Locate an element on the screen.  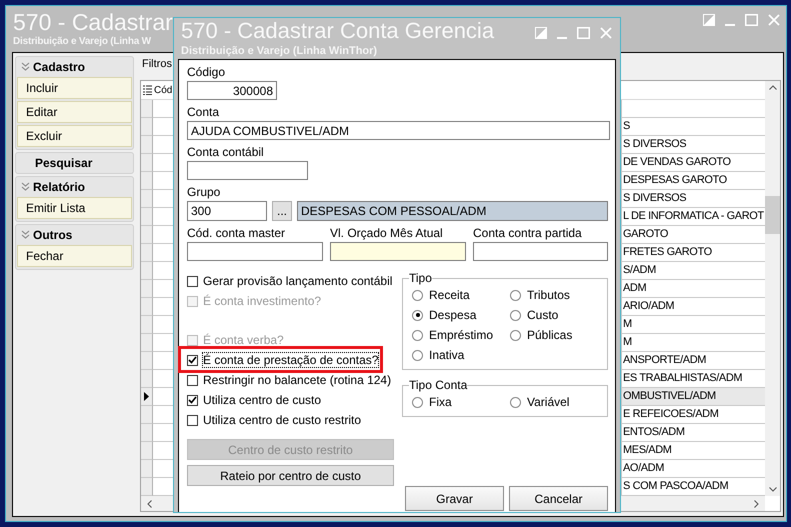
vertical-scrollbar is located at coordinates (772, 288).